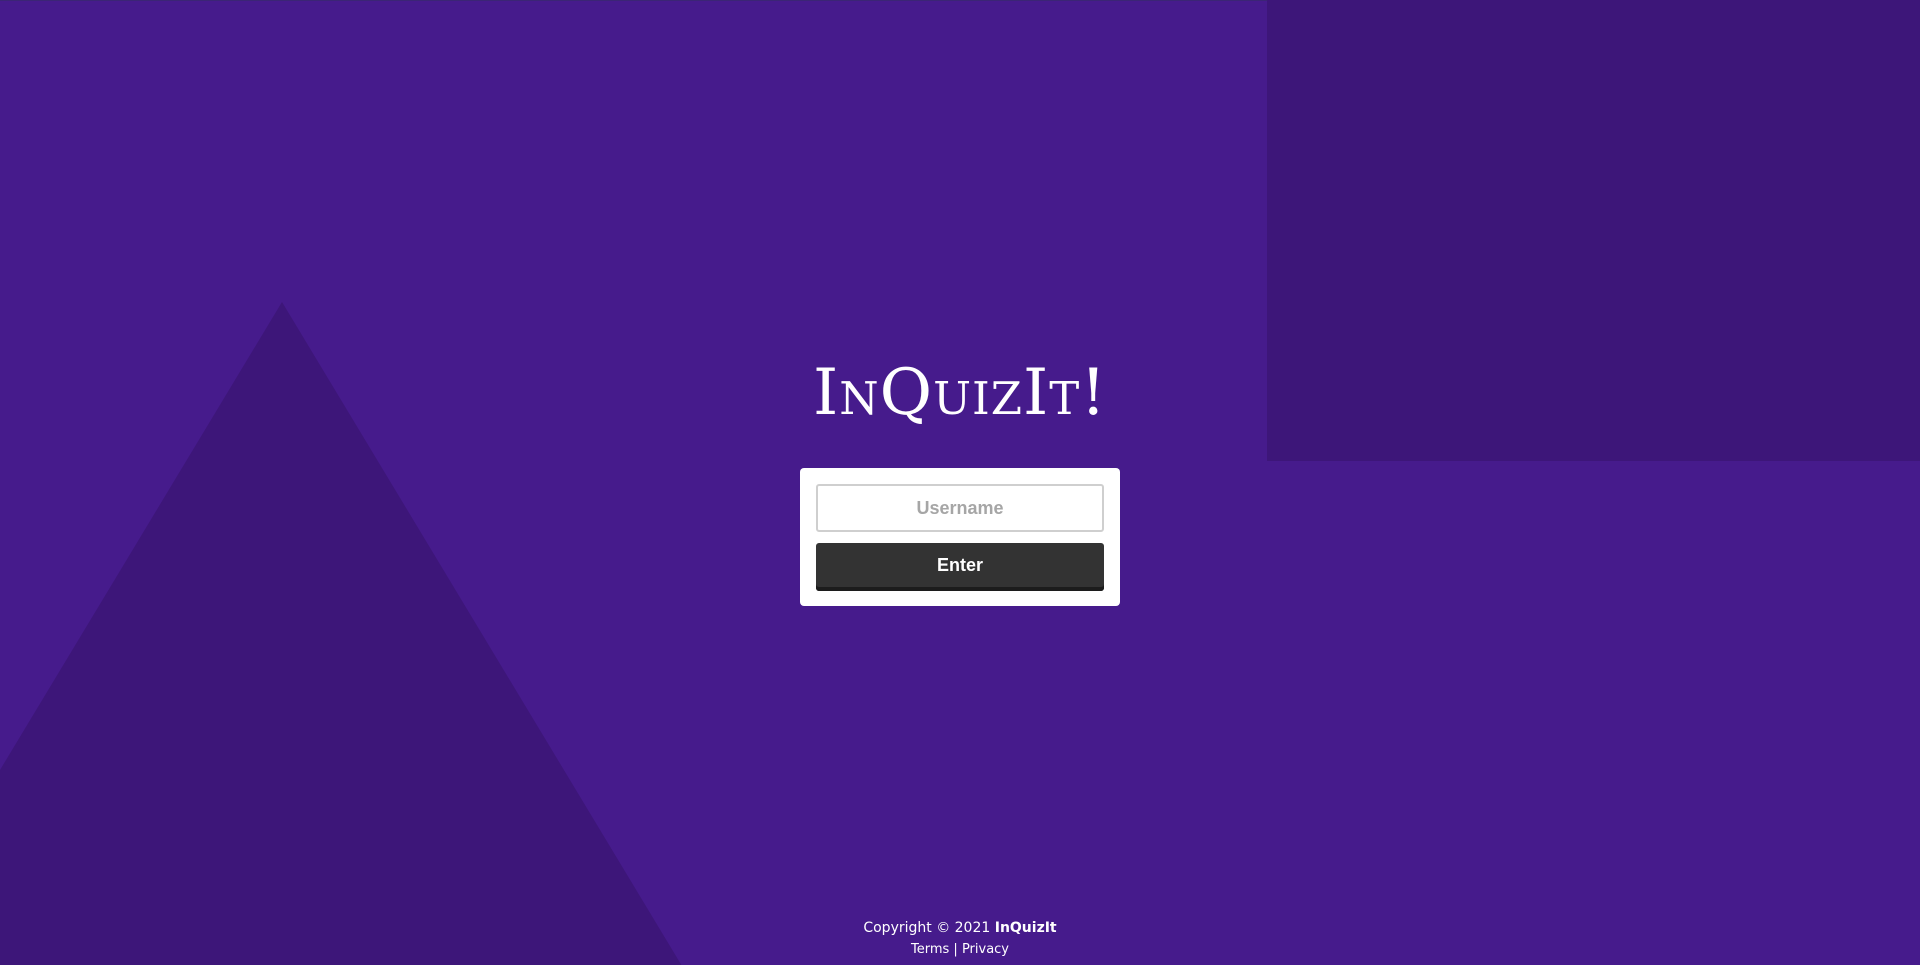 The image size is (1920, 966). I want to click on footer-brand: InQuizIt, so click(1025, 928).